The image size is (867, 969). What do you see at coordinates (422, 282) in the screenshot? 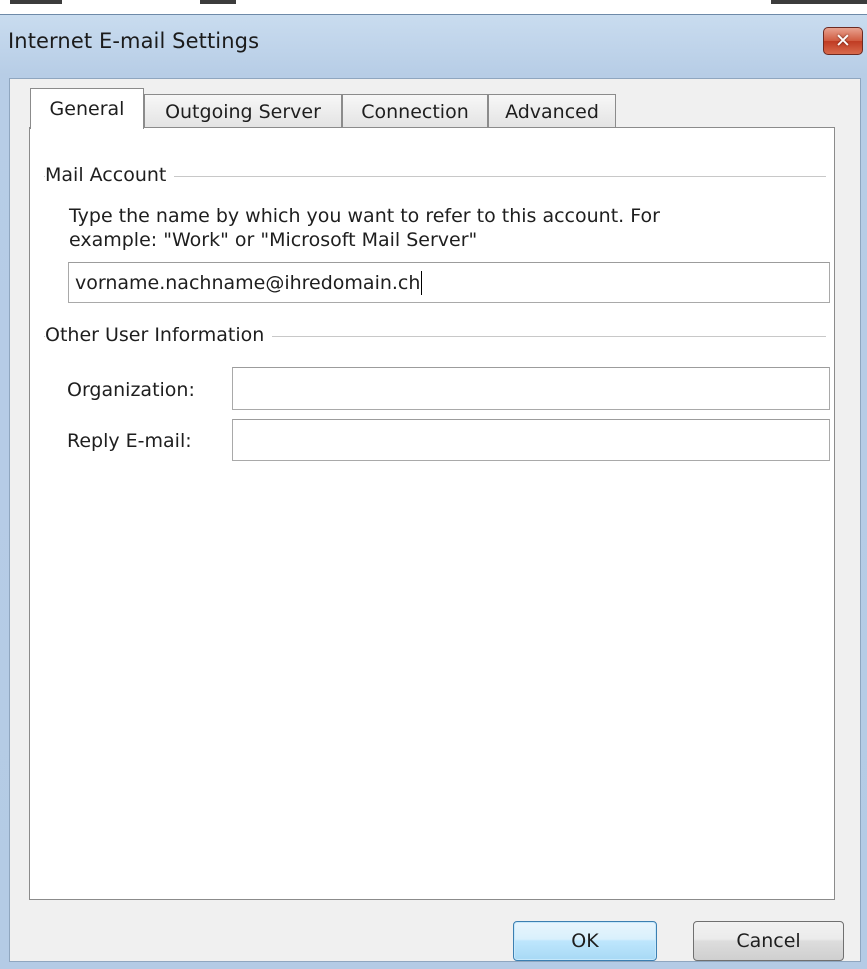
I see `text-caret` at bounding box center [422, 282].